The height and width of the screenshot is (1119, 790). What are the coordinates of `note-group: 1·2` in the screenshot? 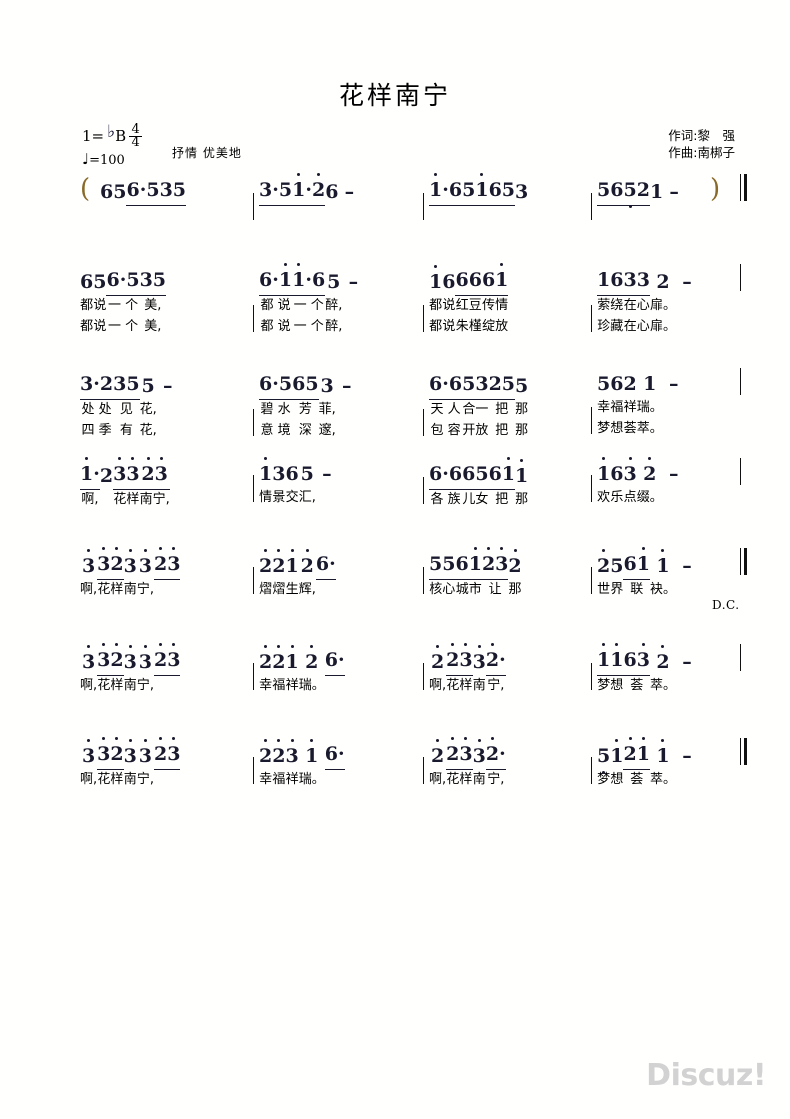 It's located at (309, 189).